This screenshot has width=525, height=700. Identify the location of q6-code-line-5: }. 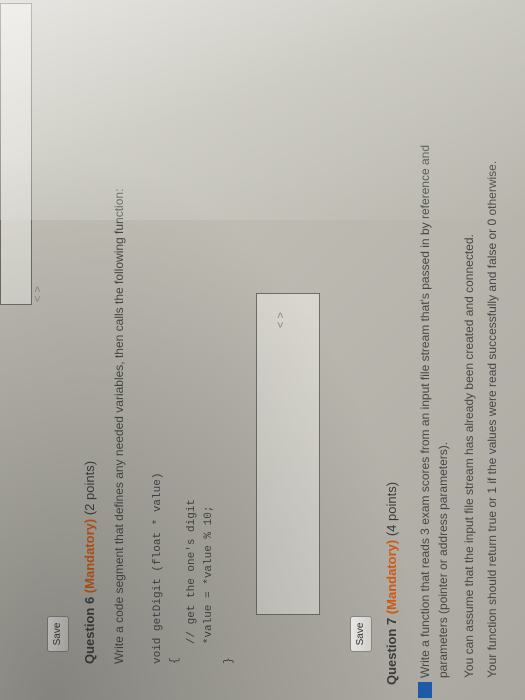
(229, 660).